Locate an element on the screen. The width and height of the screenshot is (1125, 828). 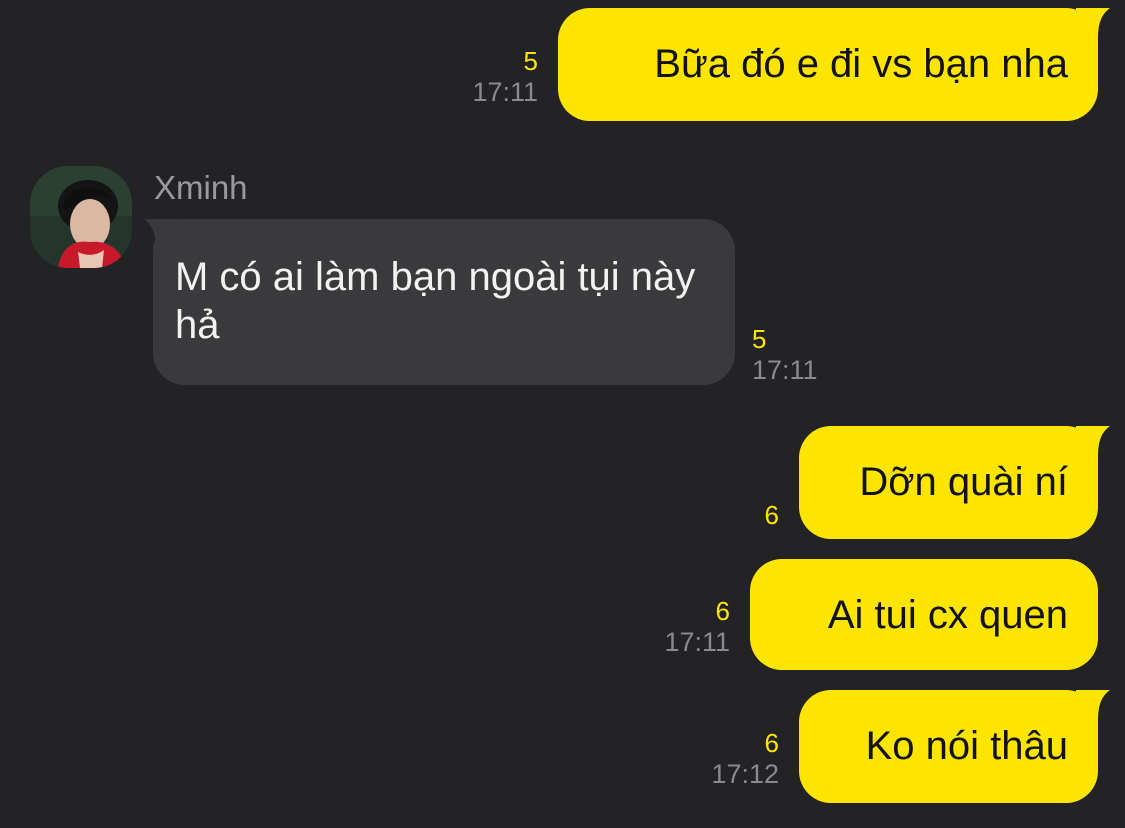
outgoing-message-bubble: Ko nói thâu is located at coordinates (948, 746).